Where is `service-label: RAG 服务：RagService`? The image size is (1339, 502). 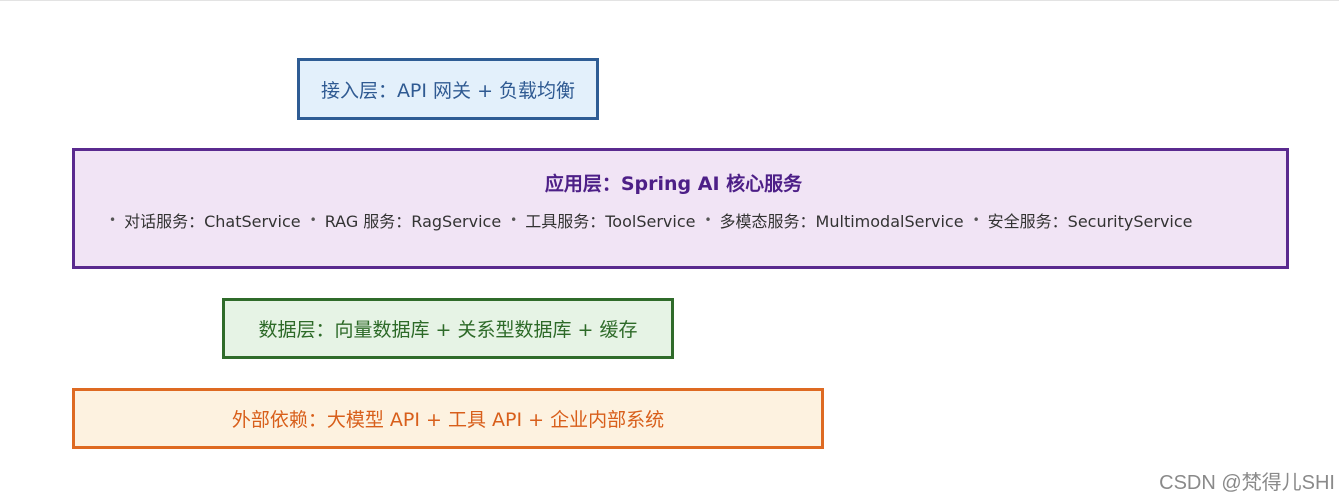 service-label: RAG 服务：RagService is located at coordinates (413, 221).